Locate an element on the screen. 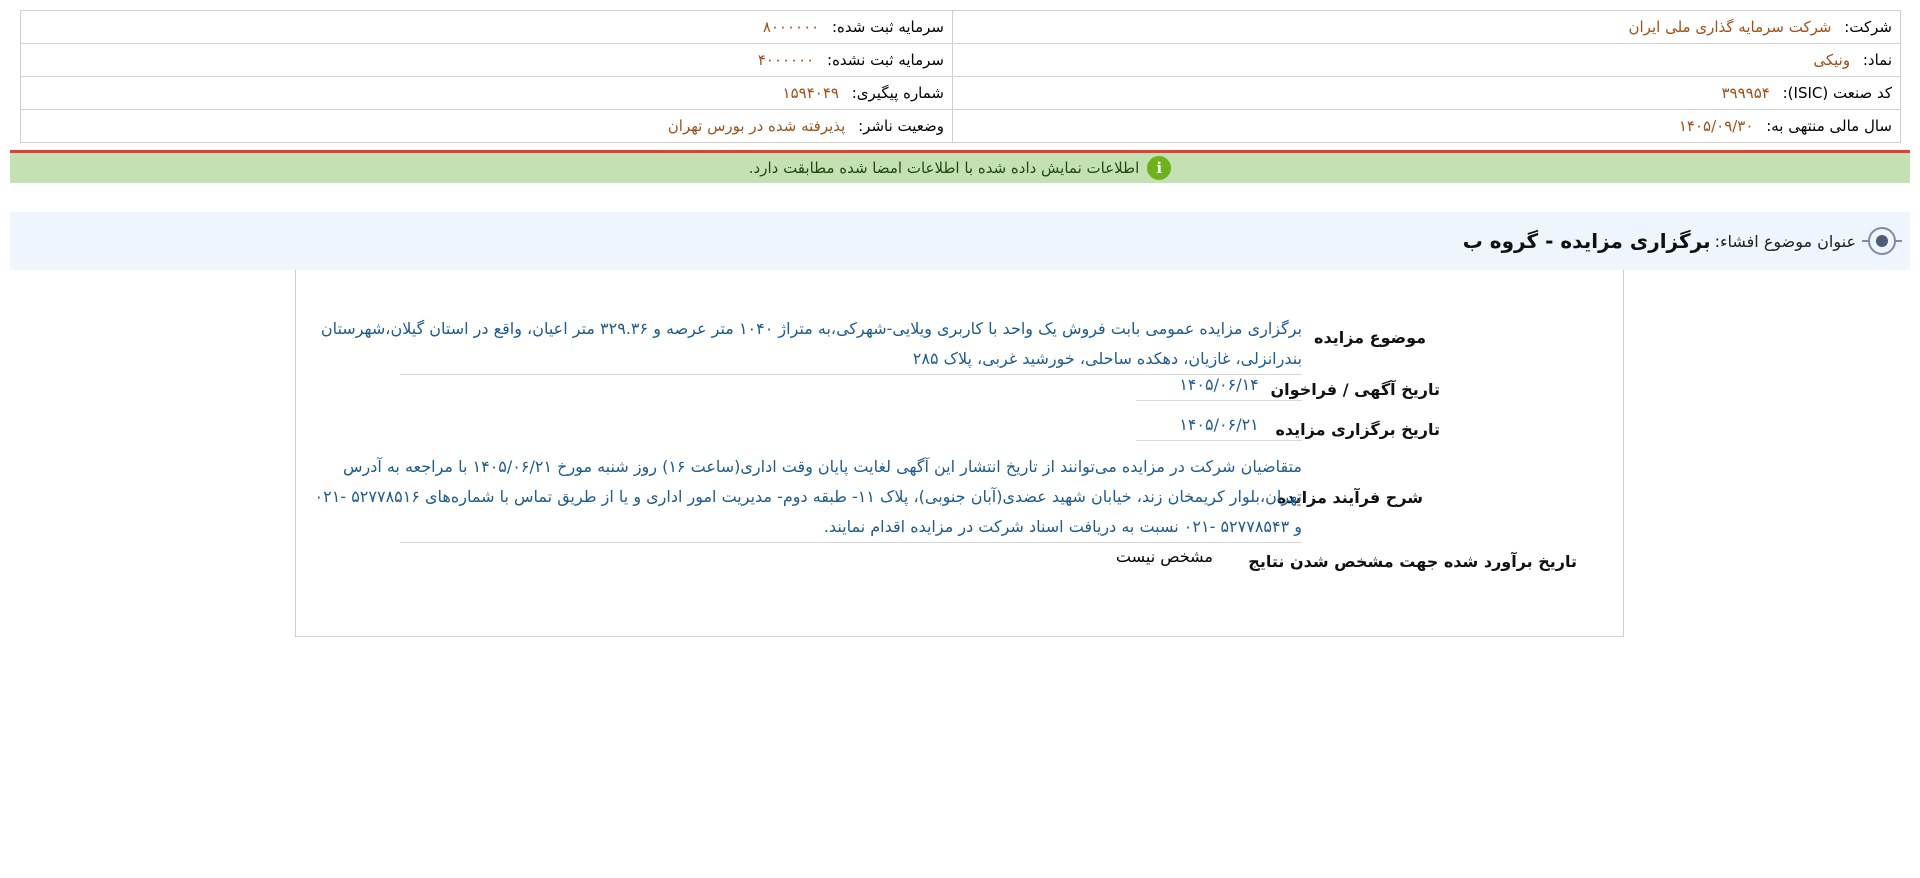  unreg-capital-cell: سرمایه ثبت نشده: ۴۰۰۰۰۰۰ is located at coordinates (486, 60).